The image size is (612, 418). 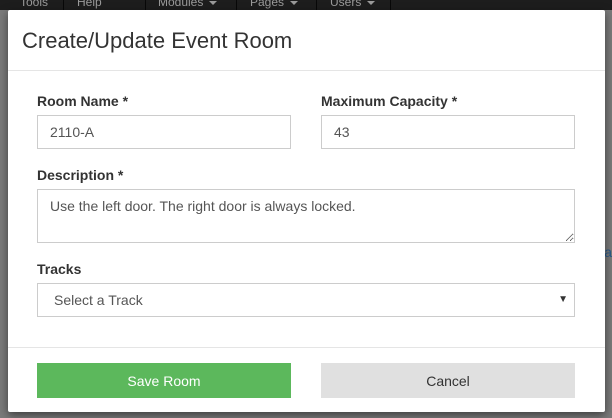 I want to click on nav-item-label: Tools, so click(x=34, y=4).